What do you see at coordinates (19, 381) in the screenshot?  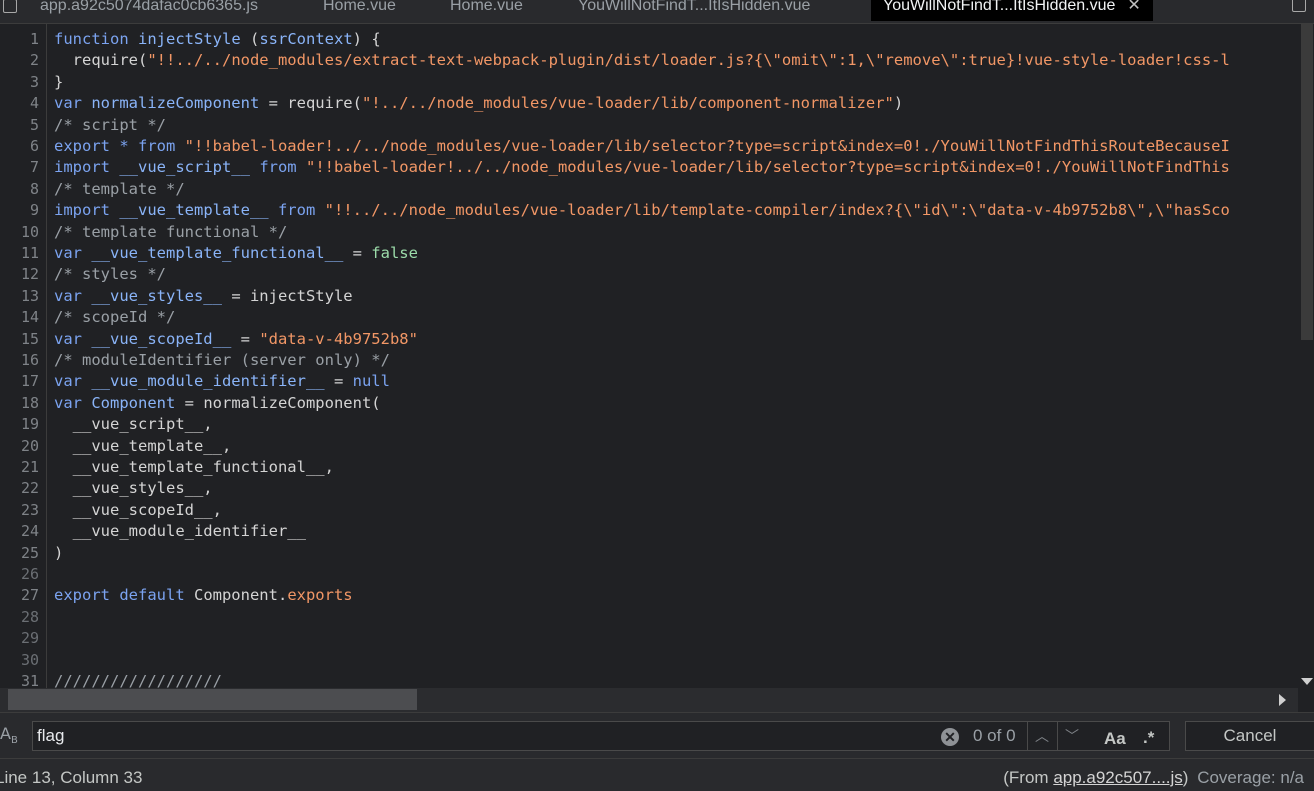 I see `line-number: 17` at bounding box center [19, 381].